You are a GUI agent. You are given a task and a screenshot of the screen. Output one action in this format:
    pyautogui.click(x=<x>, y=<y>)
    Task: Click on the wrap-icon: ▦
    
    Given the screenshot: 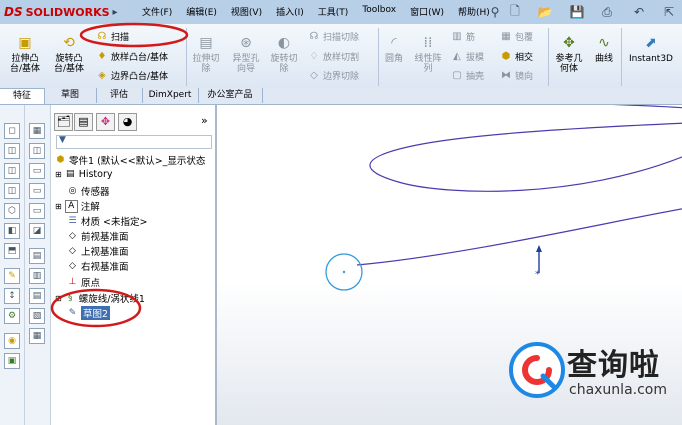 What is the action you would take?
    pyautogui.click(x=506, y=36)
    